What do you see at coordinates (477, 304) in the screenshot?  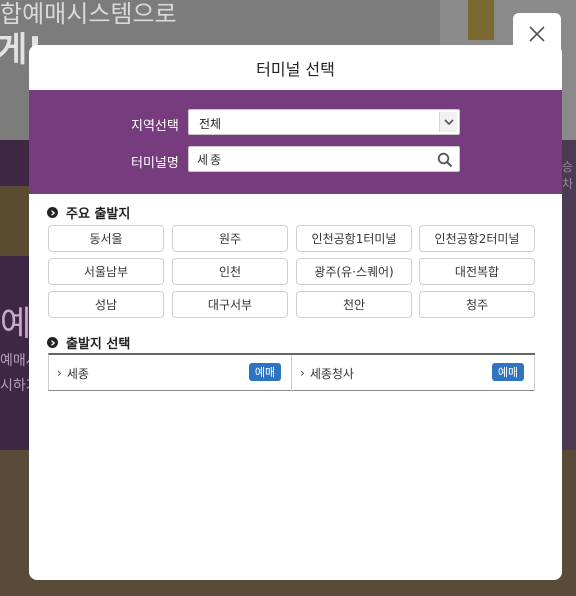 I see `major-item: 청주` at bounding box center [477, 304].